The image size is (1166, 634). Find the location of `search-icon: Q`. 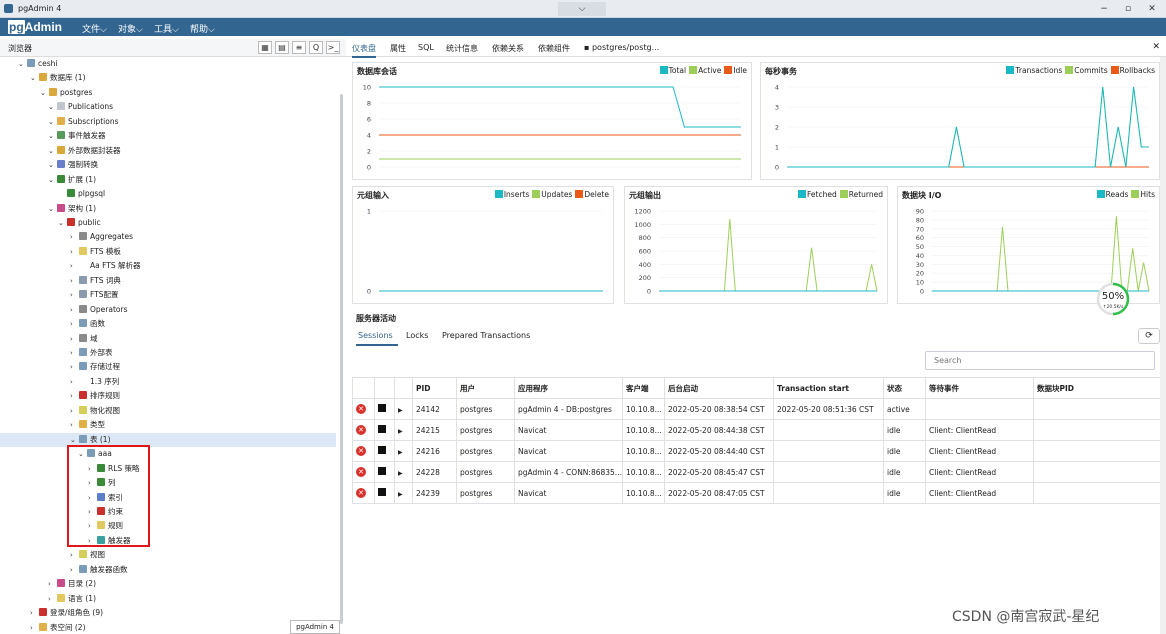

search-icon: Q is located at coordinates (316, 47).